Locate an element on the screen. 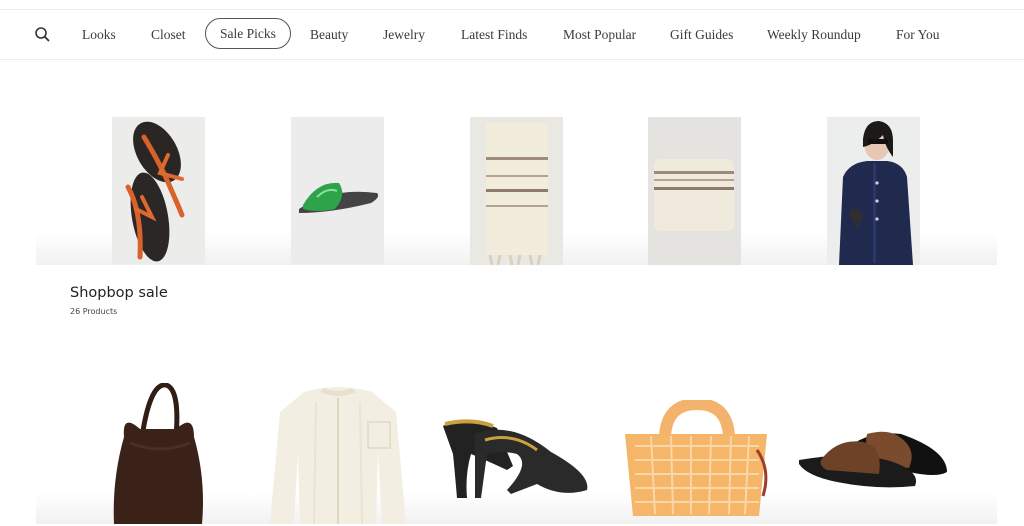  collection-product-count: 26 Products is located at coordinates (94, 311).